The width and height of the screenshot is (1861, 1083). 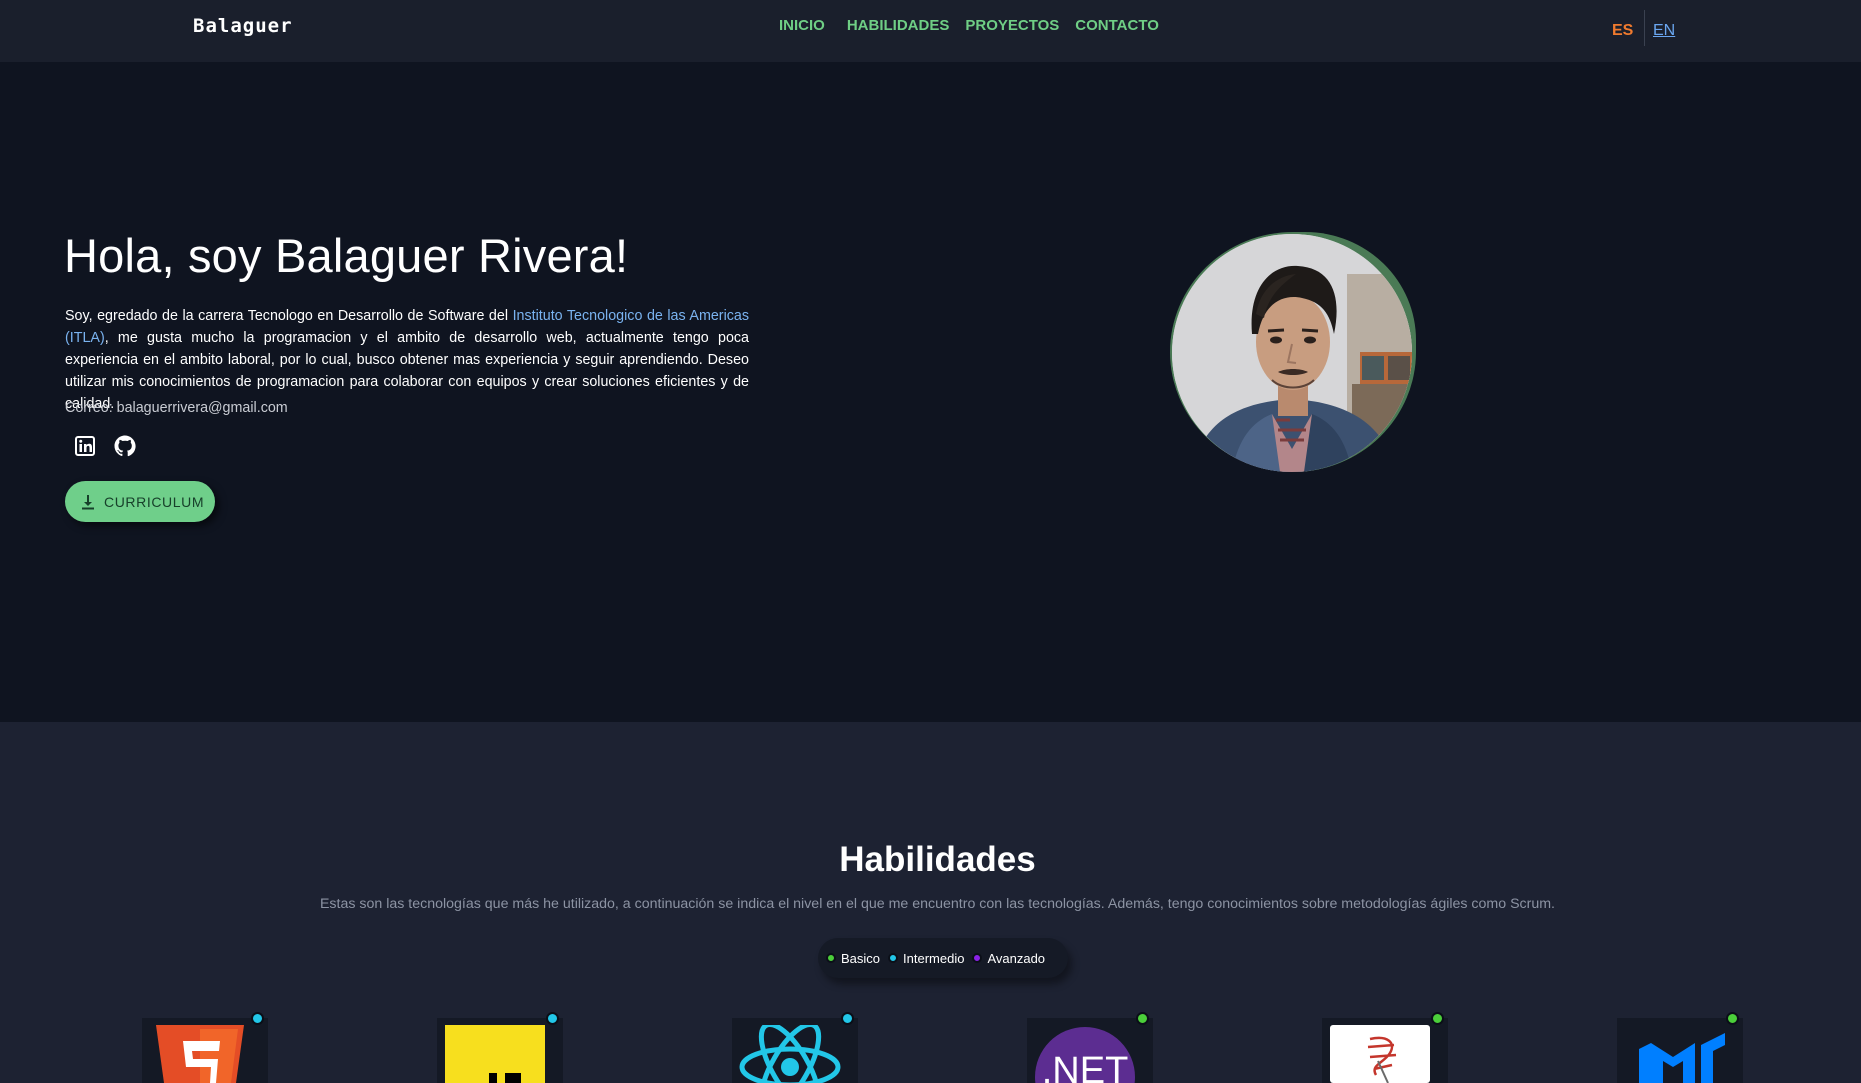 What do you see at coordinates (154, 501) in the screenshot?
I see `download-cv-label: CURRICULUM` at bounding box center [154, 501].